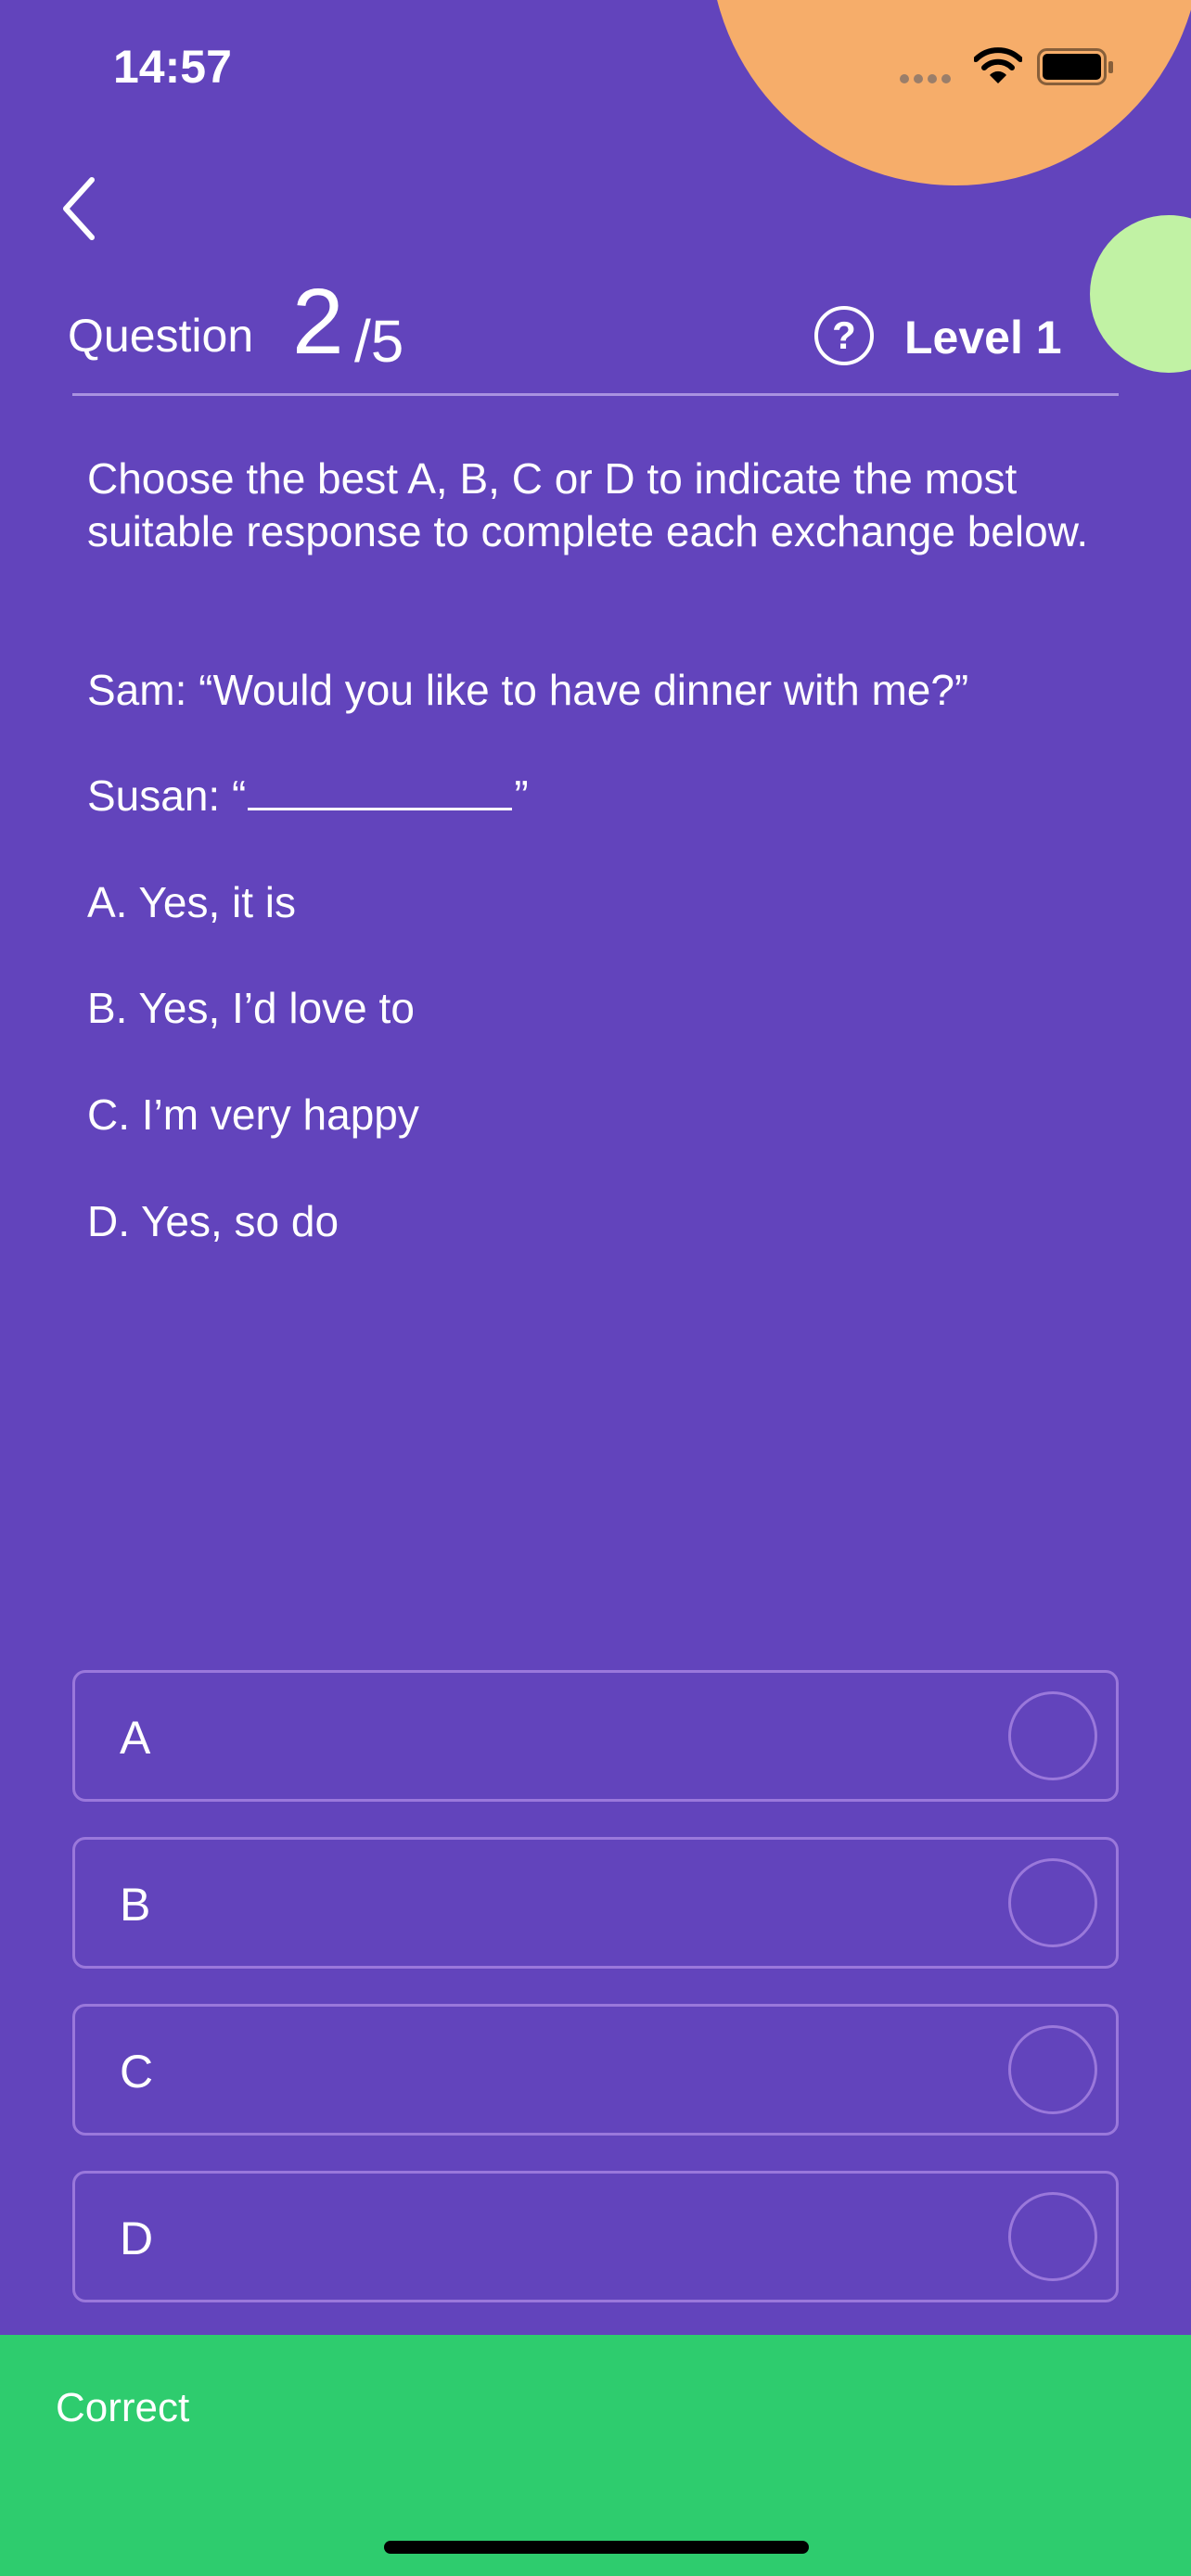 The image size is (1191, 2576). What do you see at coordinates (137, 2072) in the screenshot?
I see `answer-label: C` at bounding box center [137, 2072].